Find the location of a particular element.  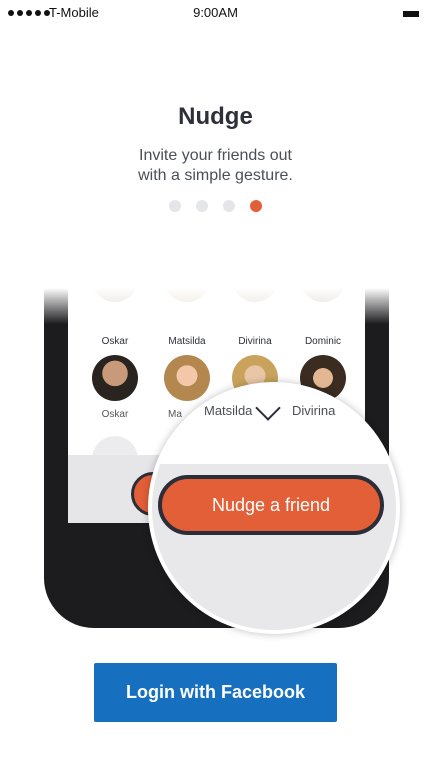

magnified-list: Matsilda Divirina is located at coordinates (274, 425).